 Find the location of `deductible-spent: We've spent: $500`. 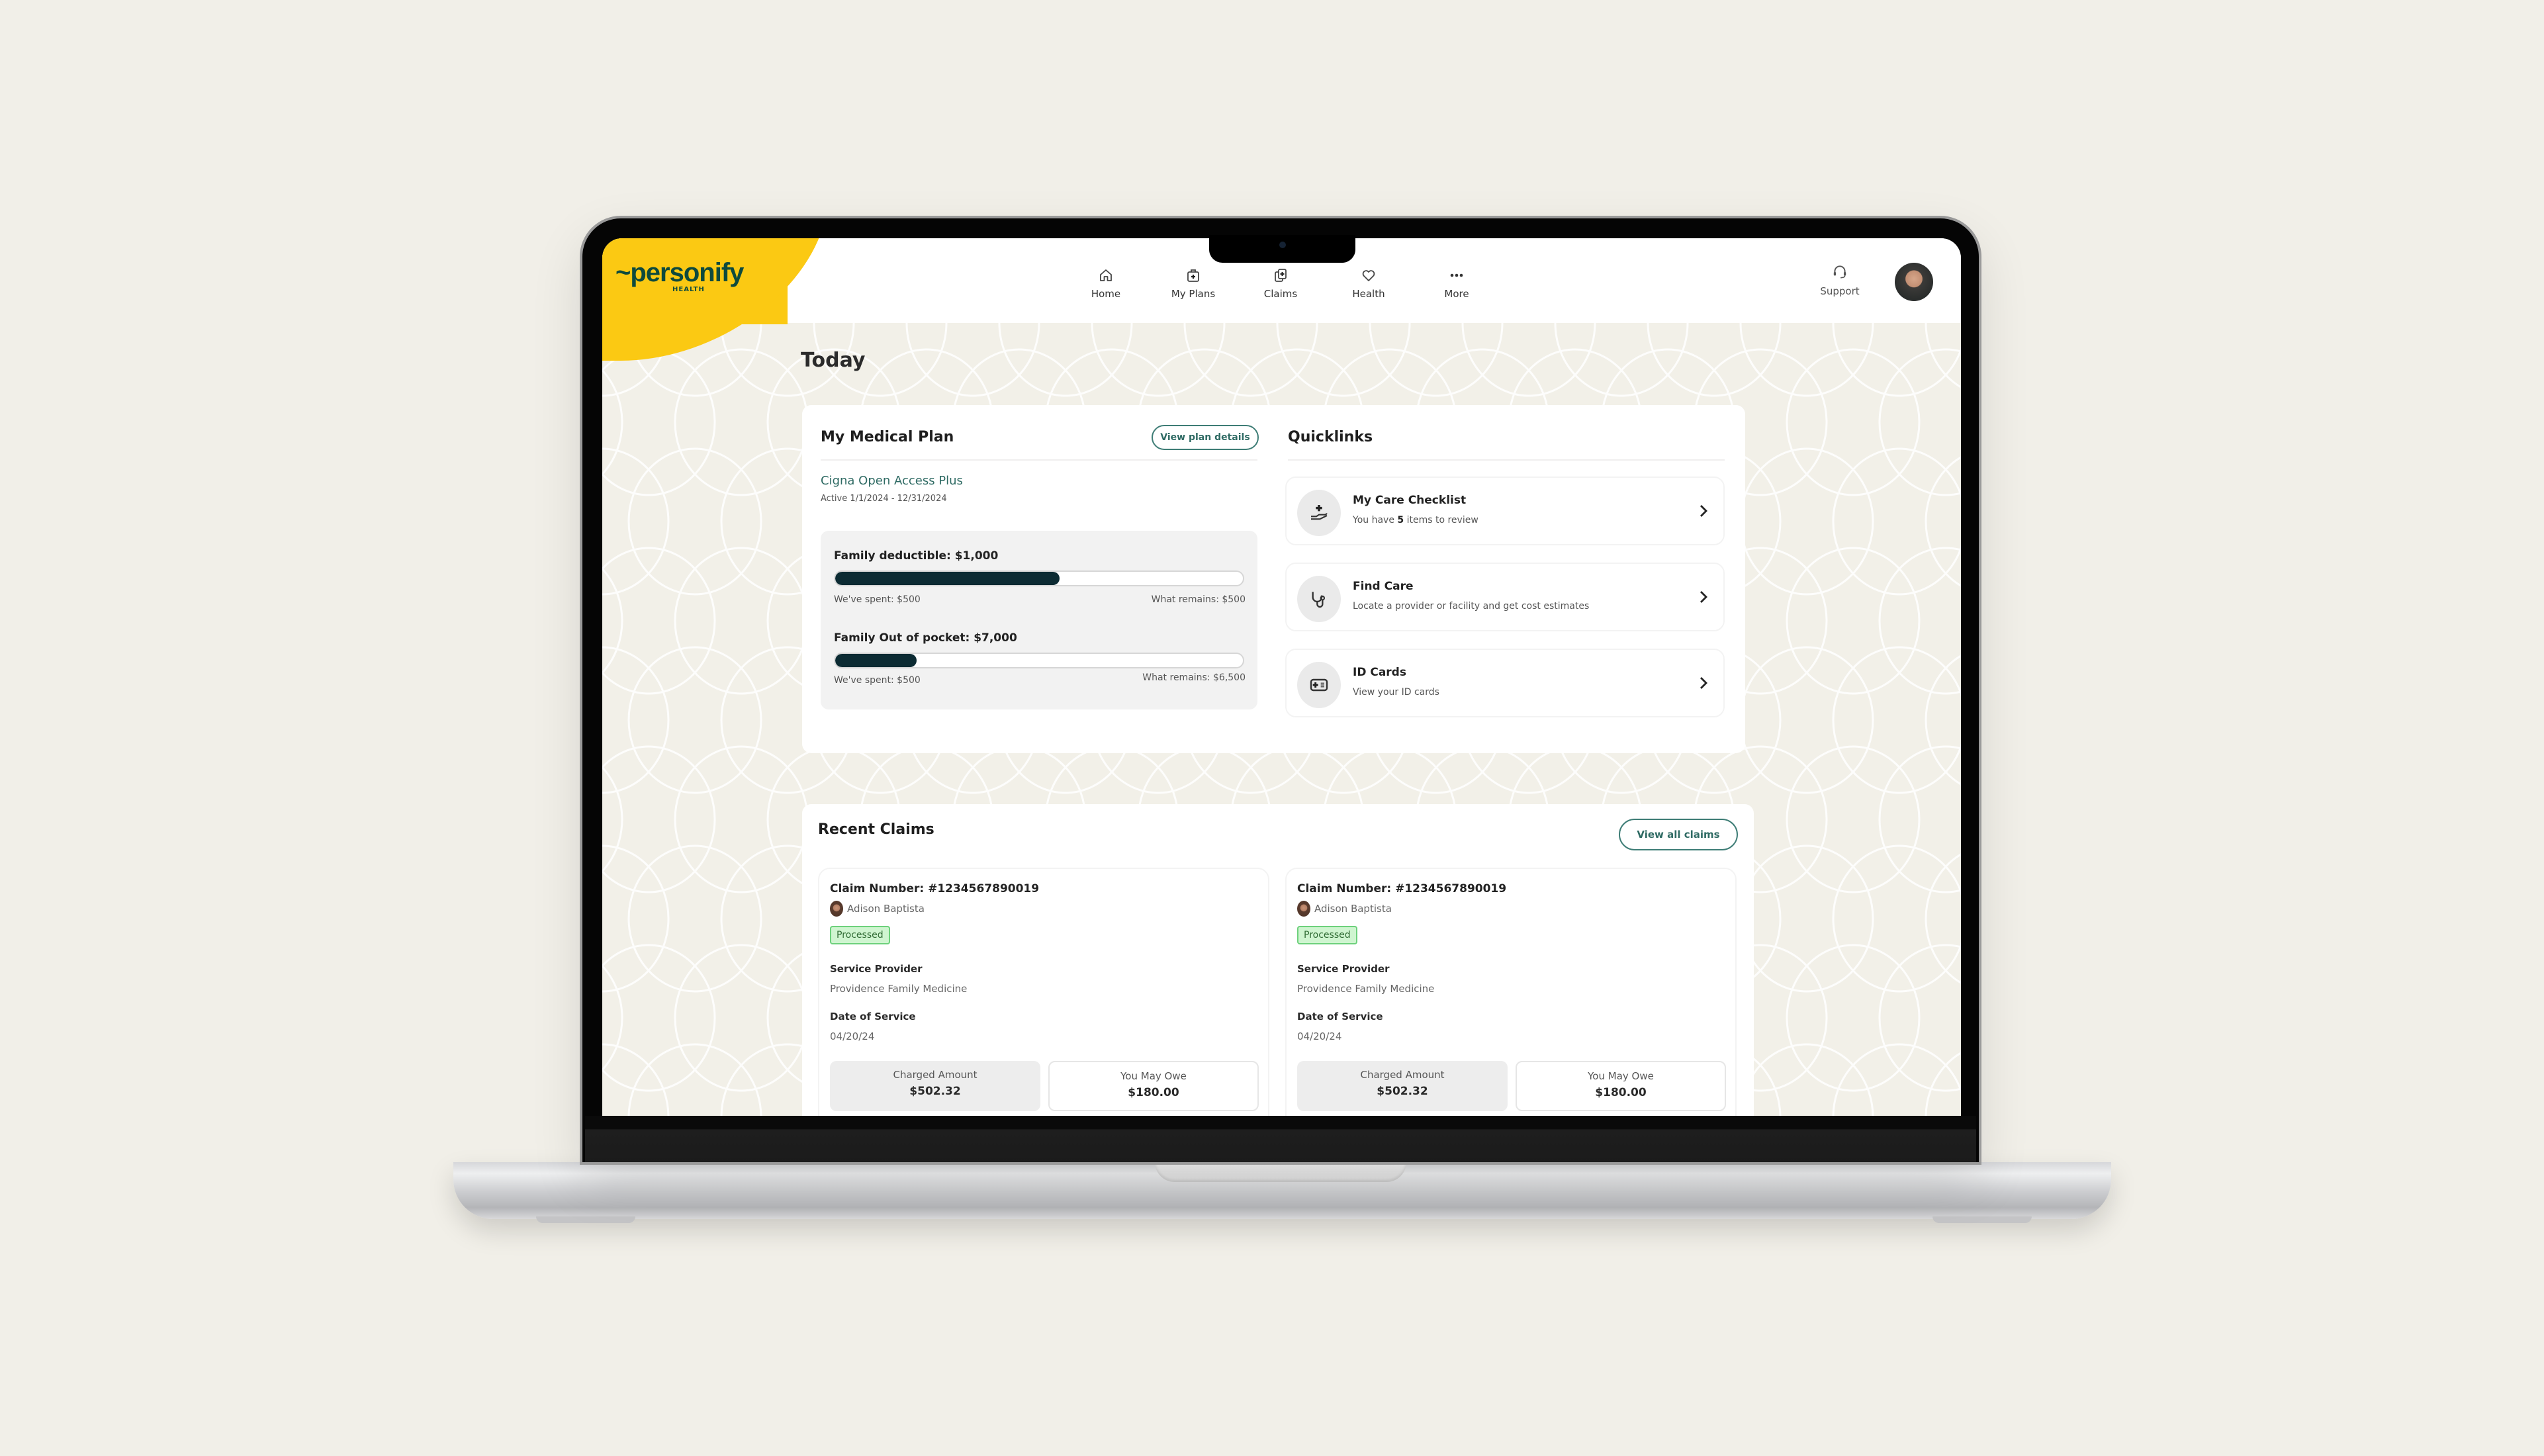

deductible-spent: We've spent: $500 is located at coordinates (877, 599).